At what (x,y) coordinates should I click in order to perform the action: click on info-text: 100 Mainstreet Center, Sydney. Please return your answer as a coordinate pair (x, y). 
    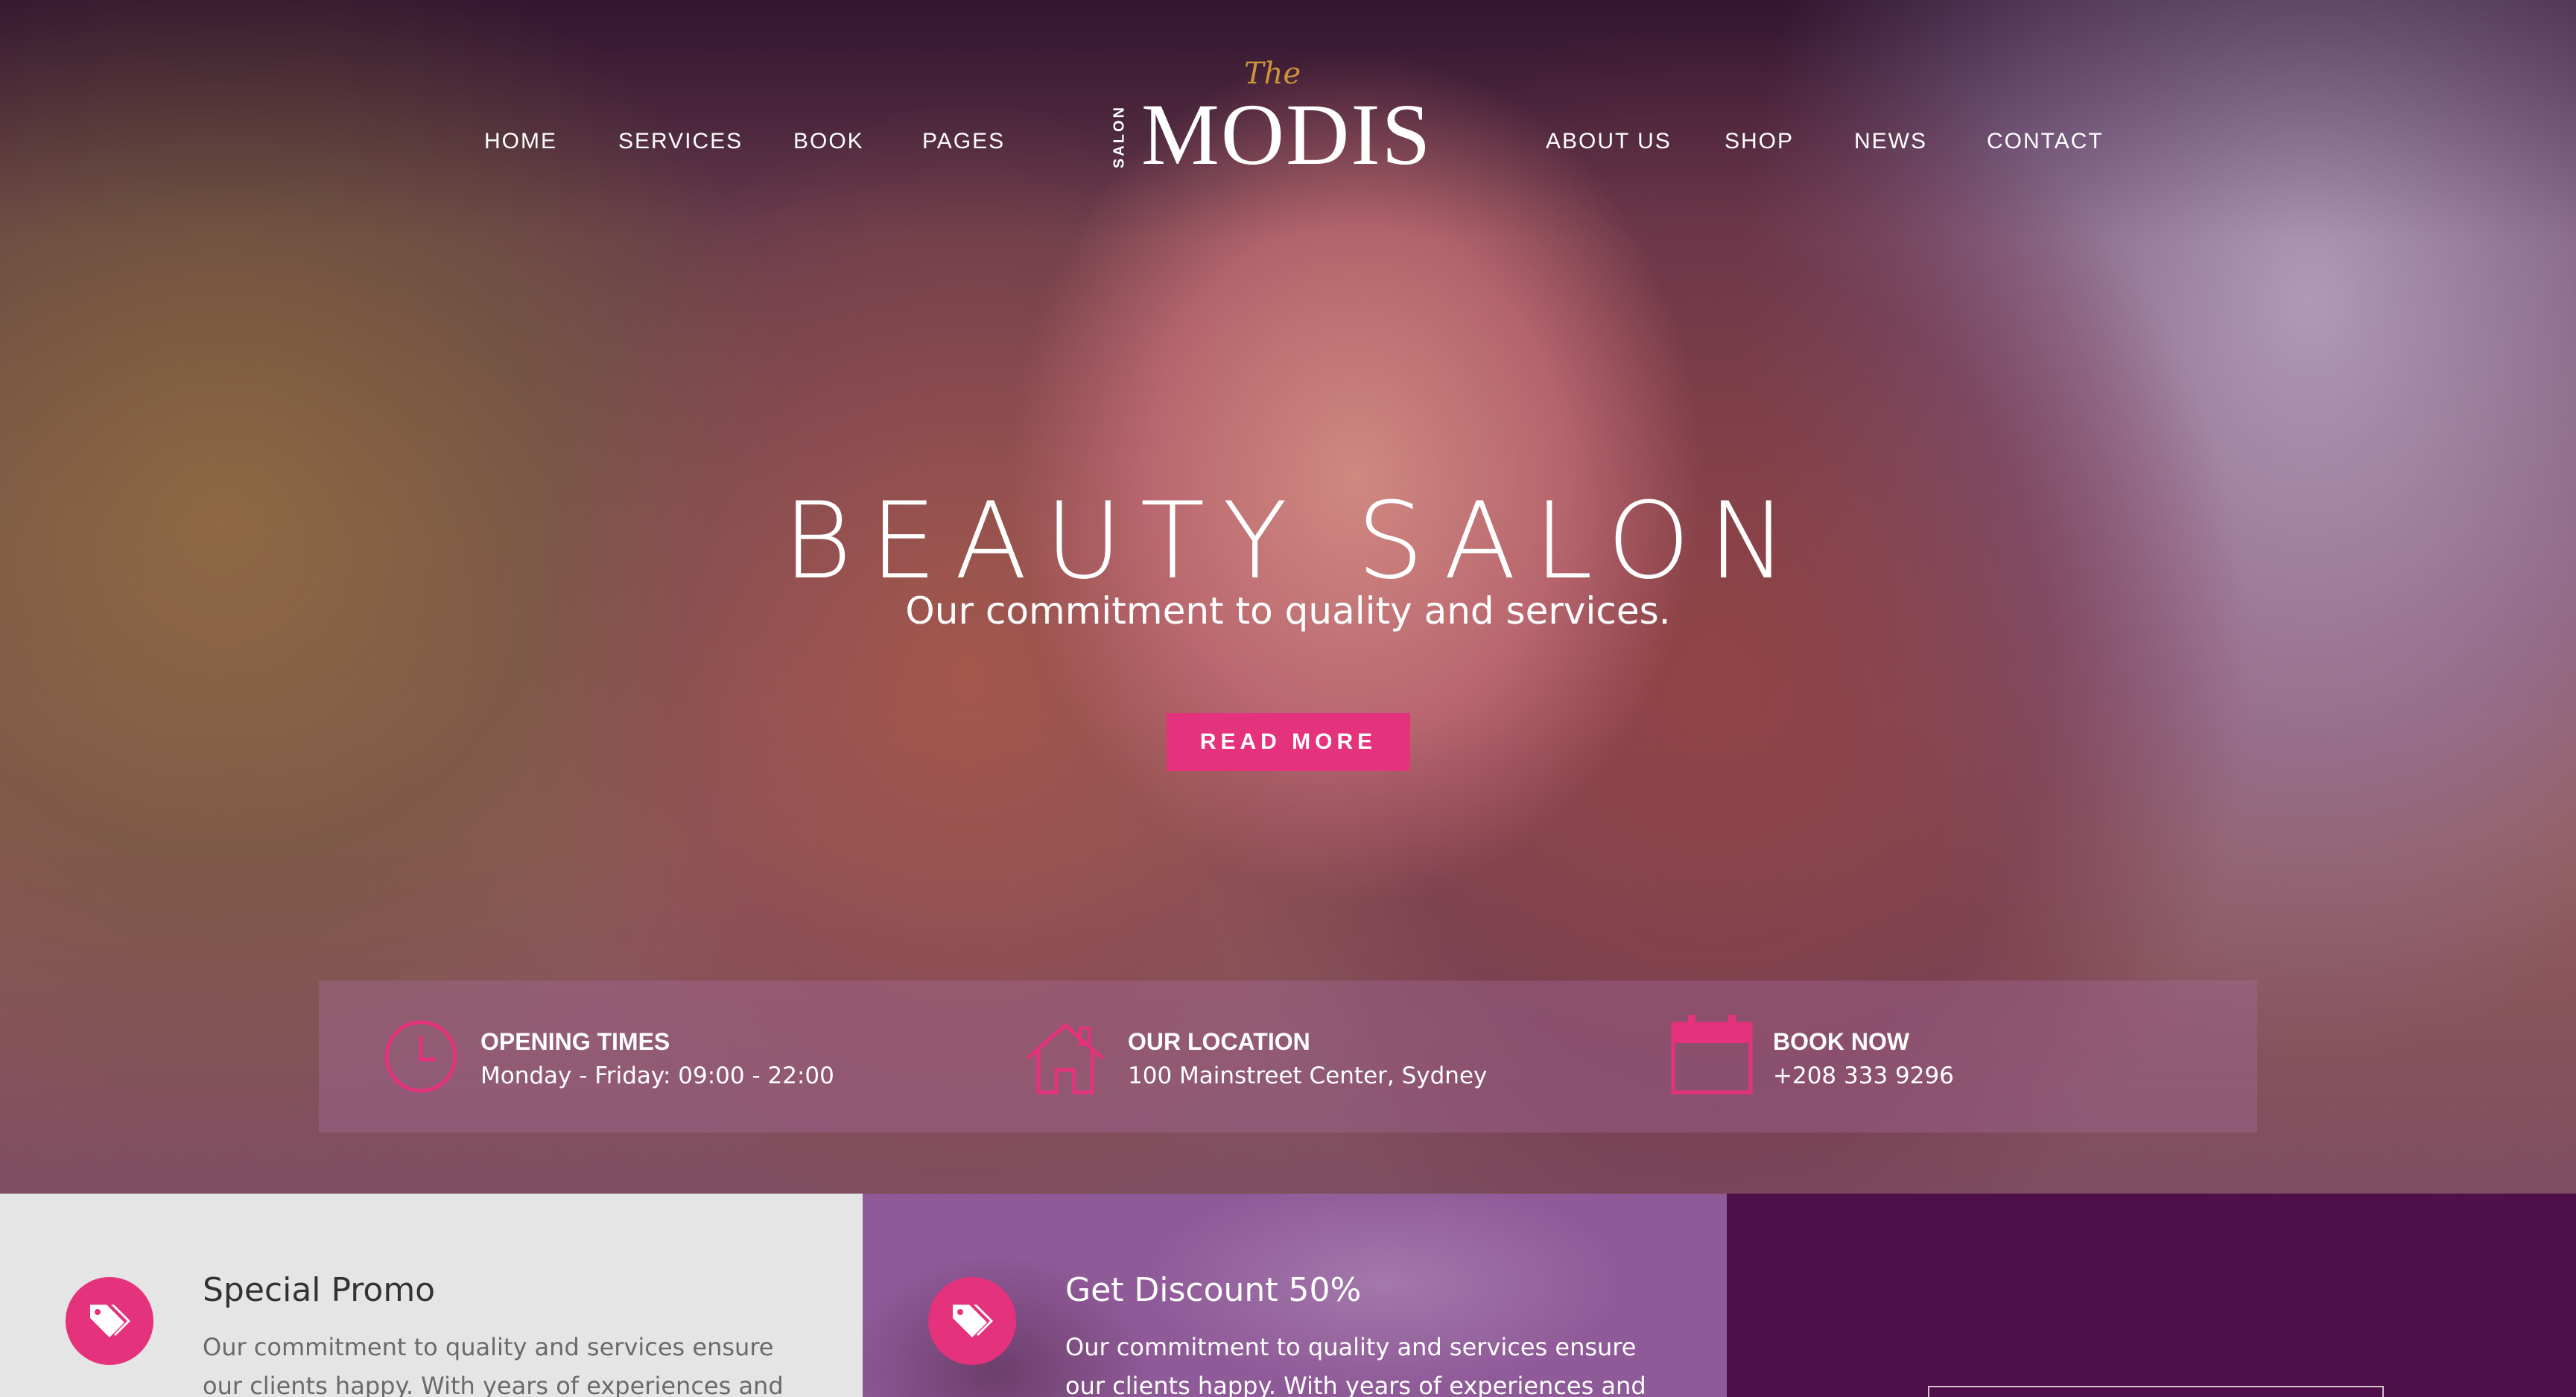
    Looking at the image, I should click on (1308, 1075).